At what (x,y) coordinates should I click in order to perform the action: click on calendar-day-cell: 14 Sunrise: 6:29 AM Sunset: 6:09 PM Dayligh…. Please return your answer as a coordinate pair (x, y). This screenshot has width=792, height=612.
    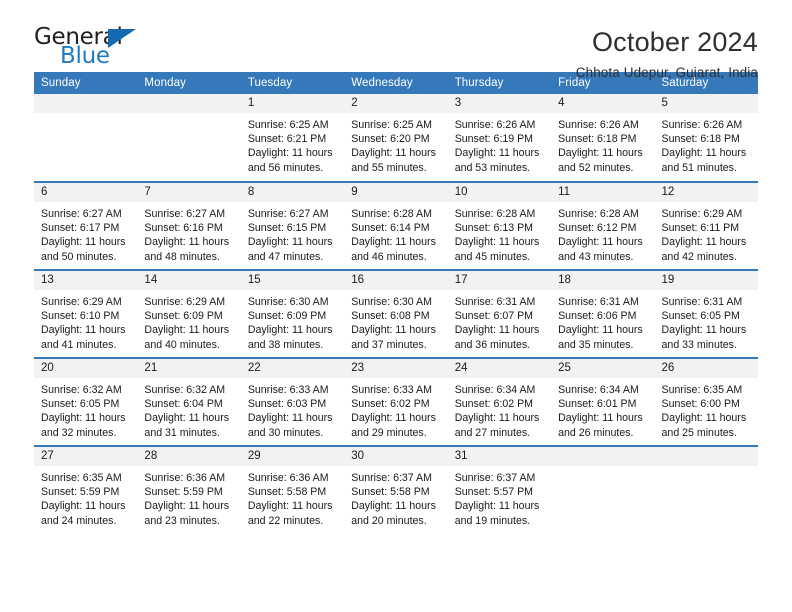
    Looking at the image, I should click on (189, 313).